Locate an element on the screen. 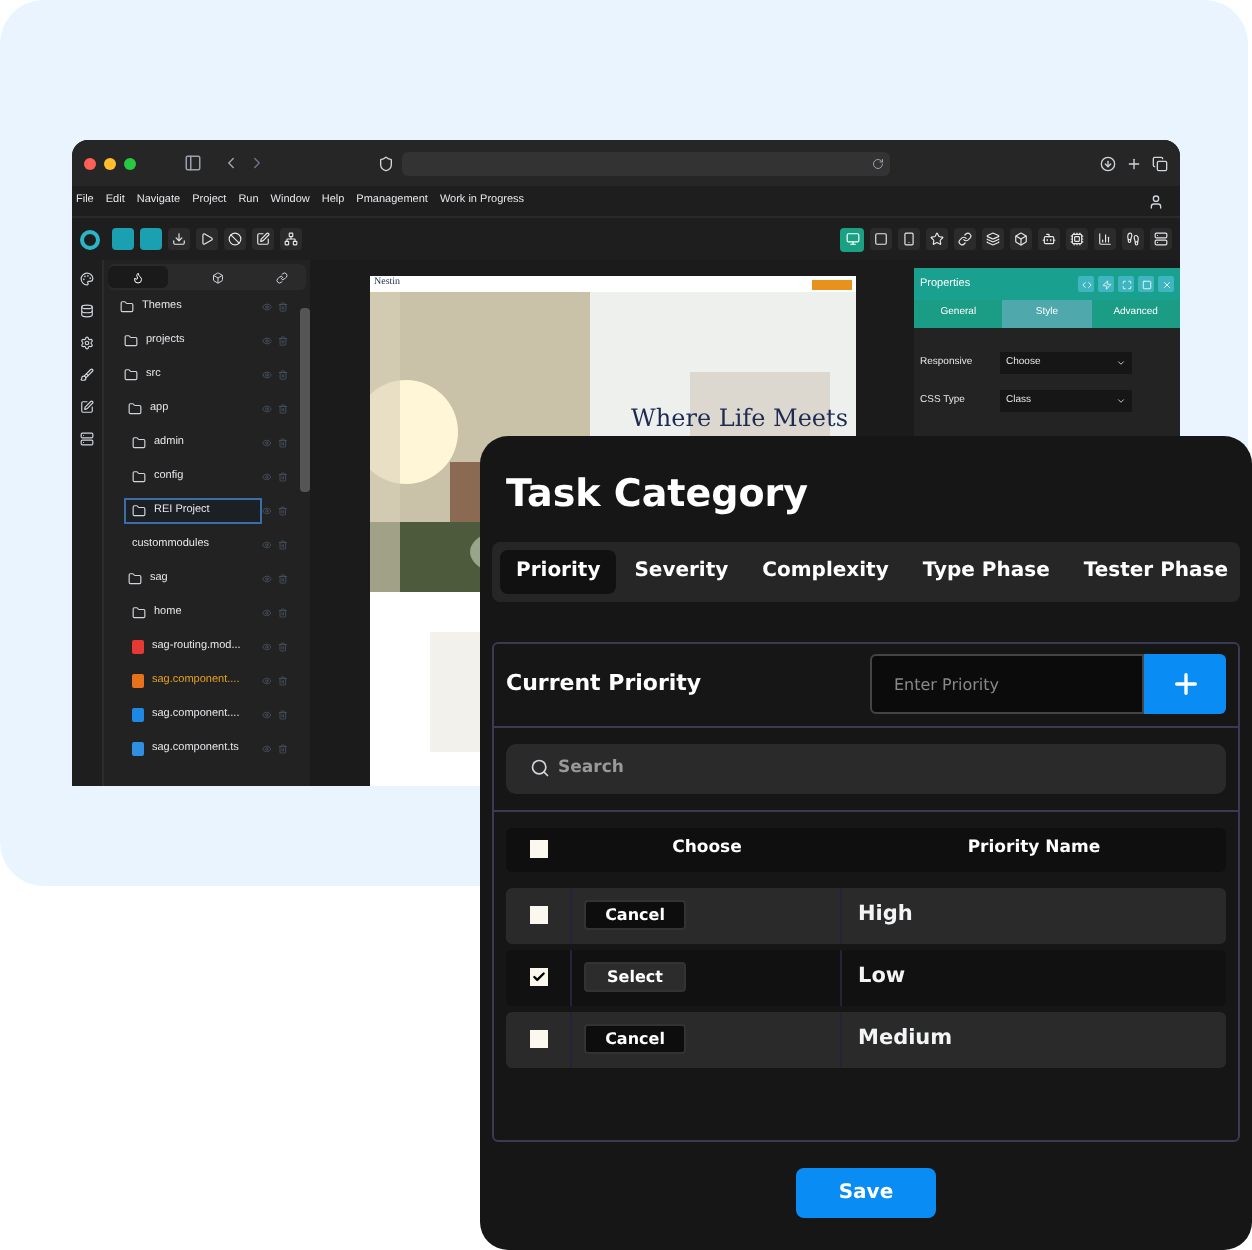  search-bar: Search is located at coordinates (866, 768).